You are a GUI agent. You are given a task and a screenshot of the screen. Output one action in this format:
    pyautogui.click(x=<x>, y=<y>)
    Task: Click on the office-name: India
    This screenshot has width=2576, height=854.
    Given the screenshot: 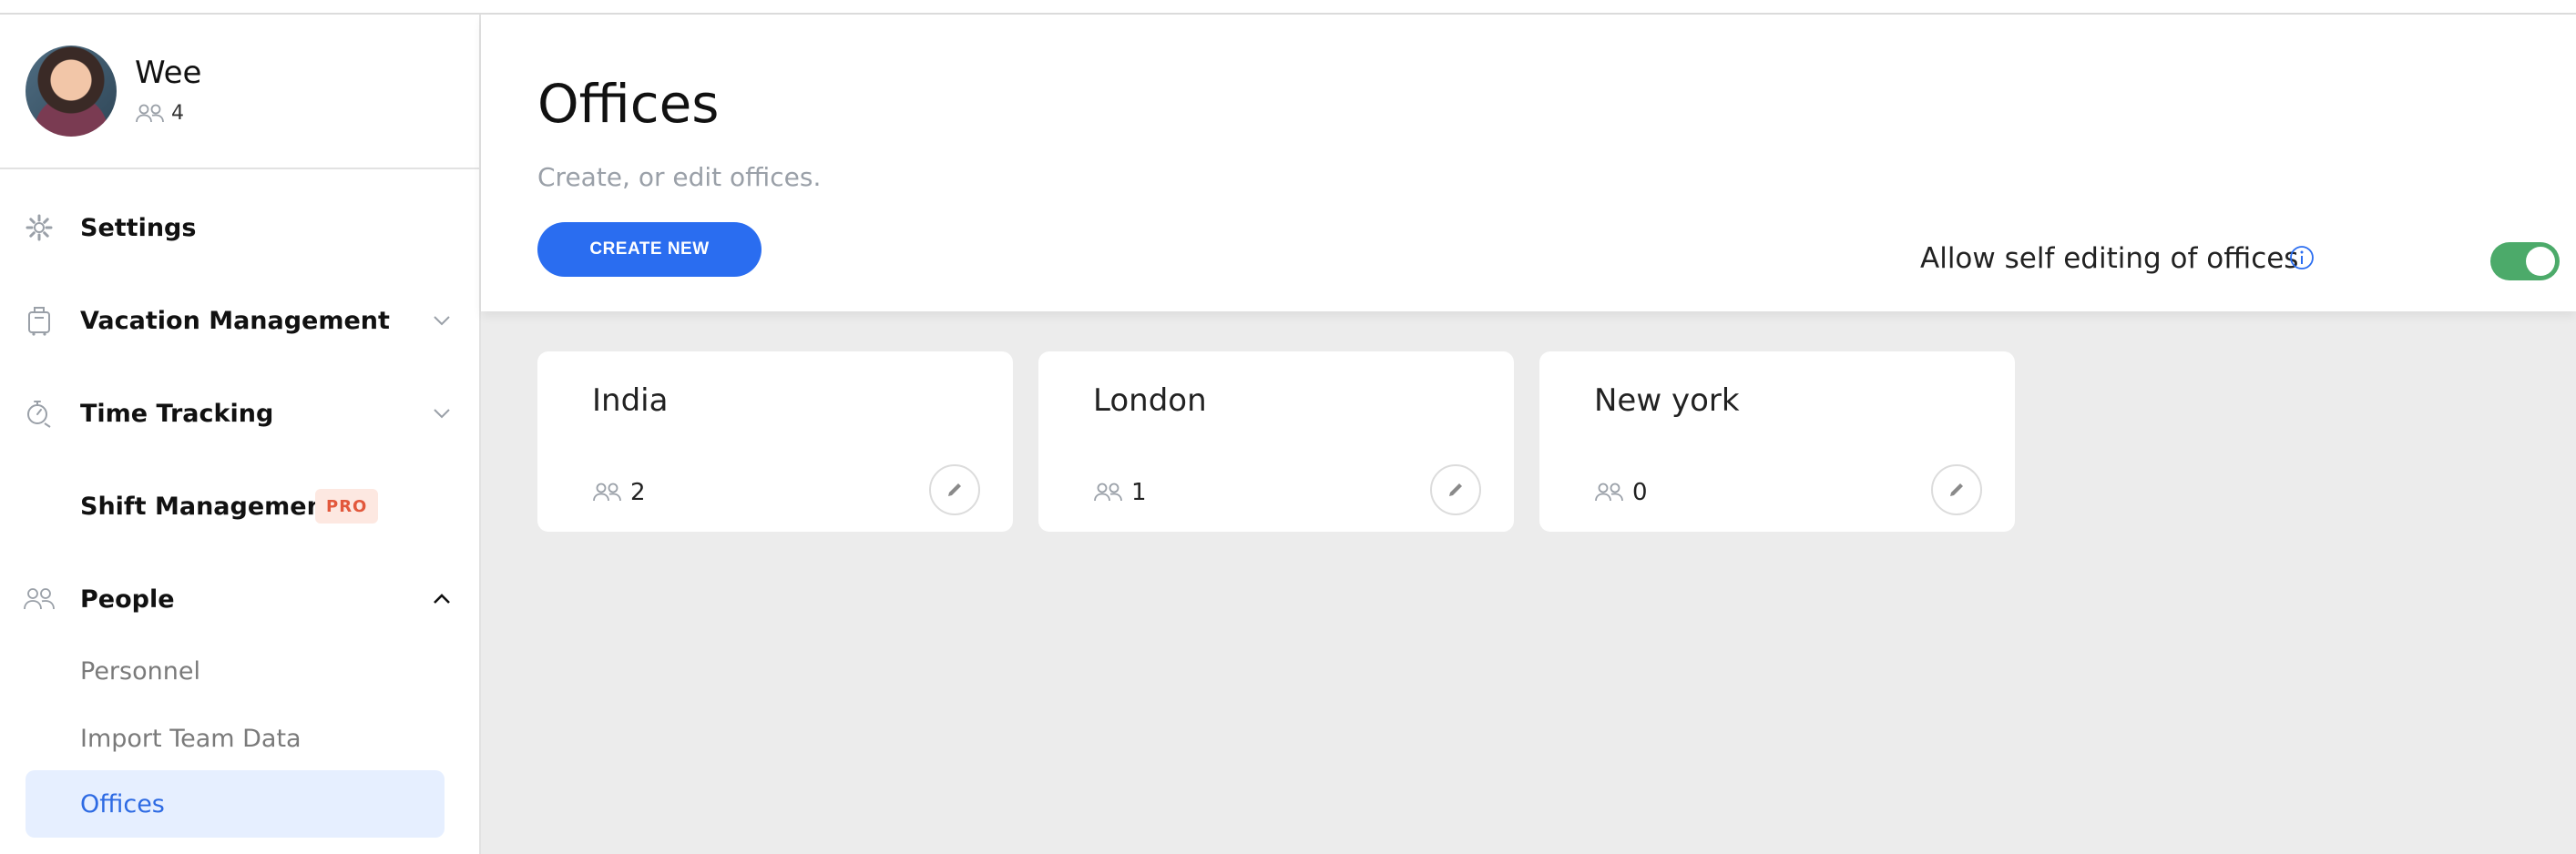 What is the action you would take?
    pyautogui.click(x=631, y=401)
    